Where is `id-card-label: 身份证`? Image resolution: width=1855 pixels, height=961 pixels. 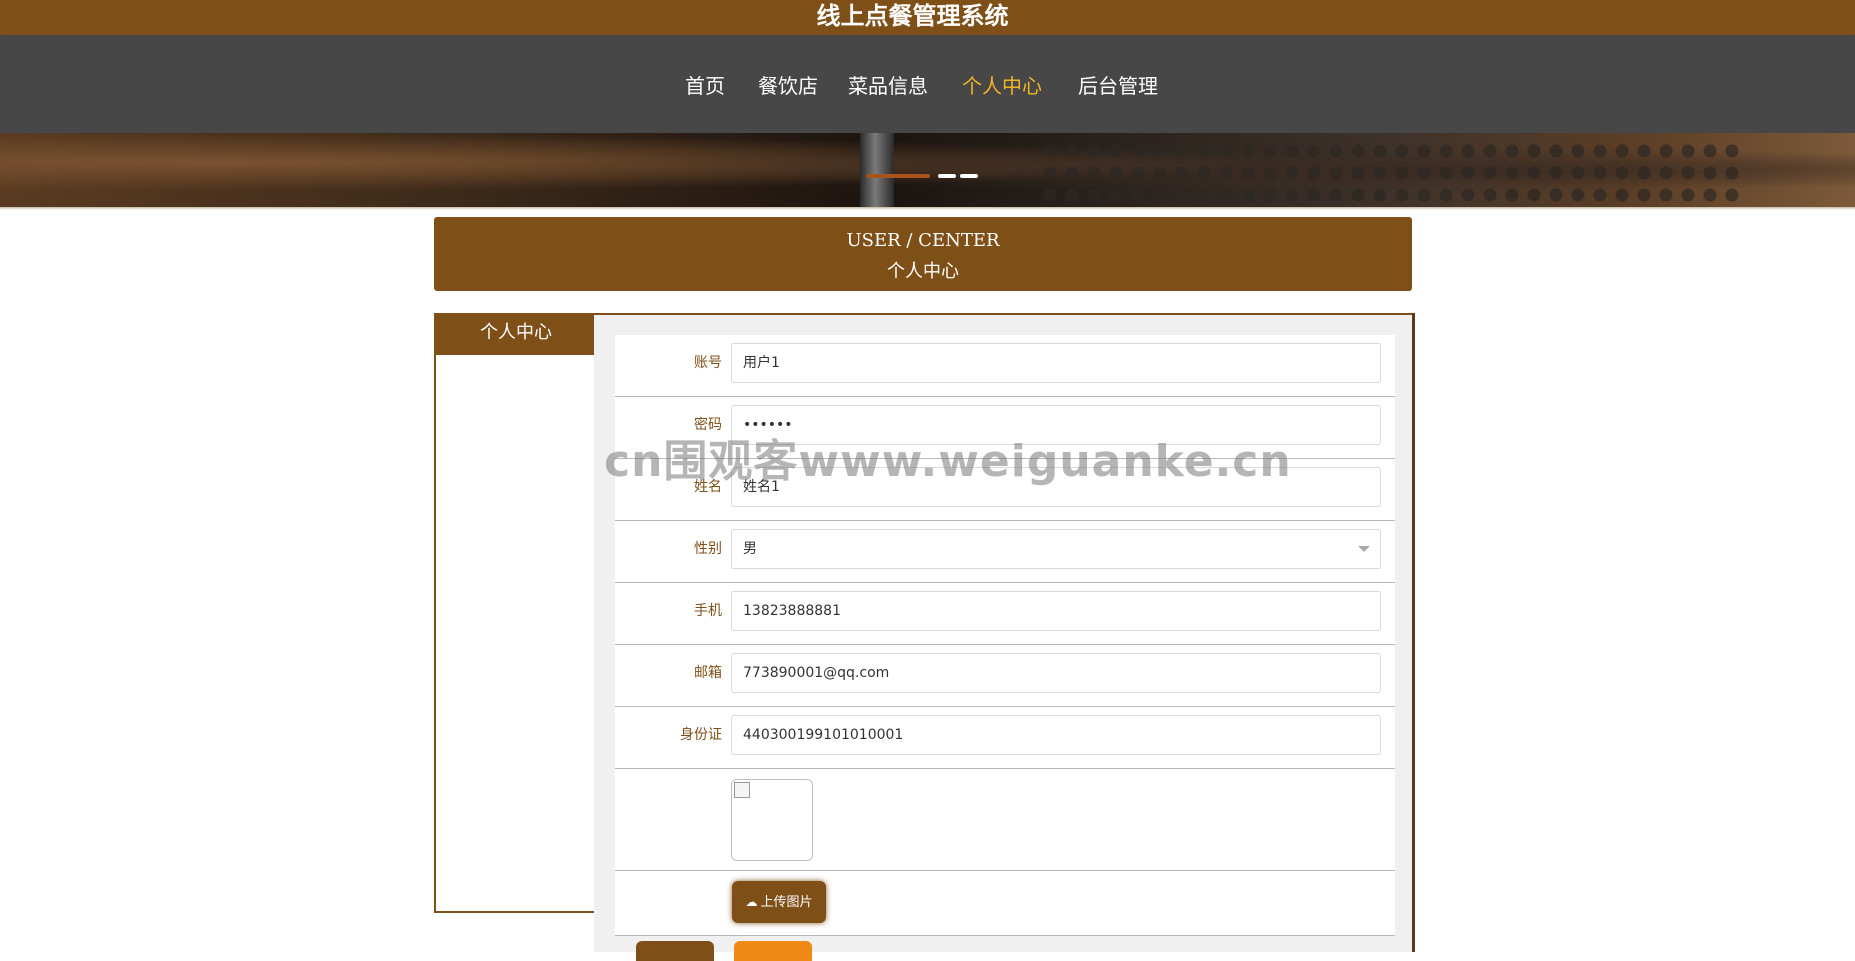 id-card-label: 身份证 is located at coordinates (701, 735).